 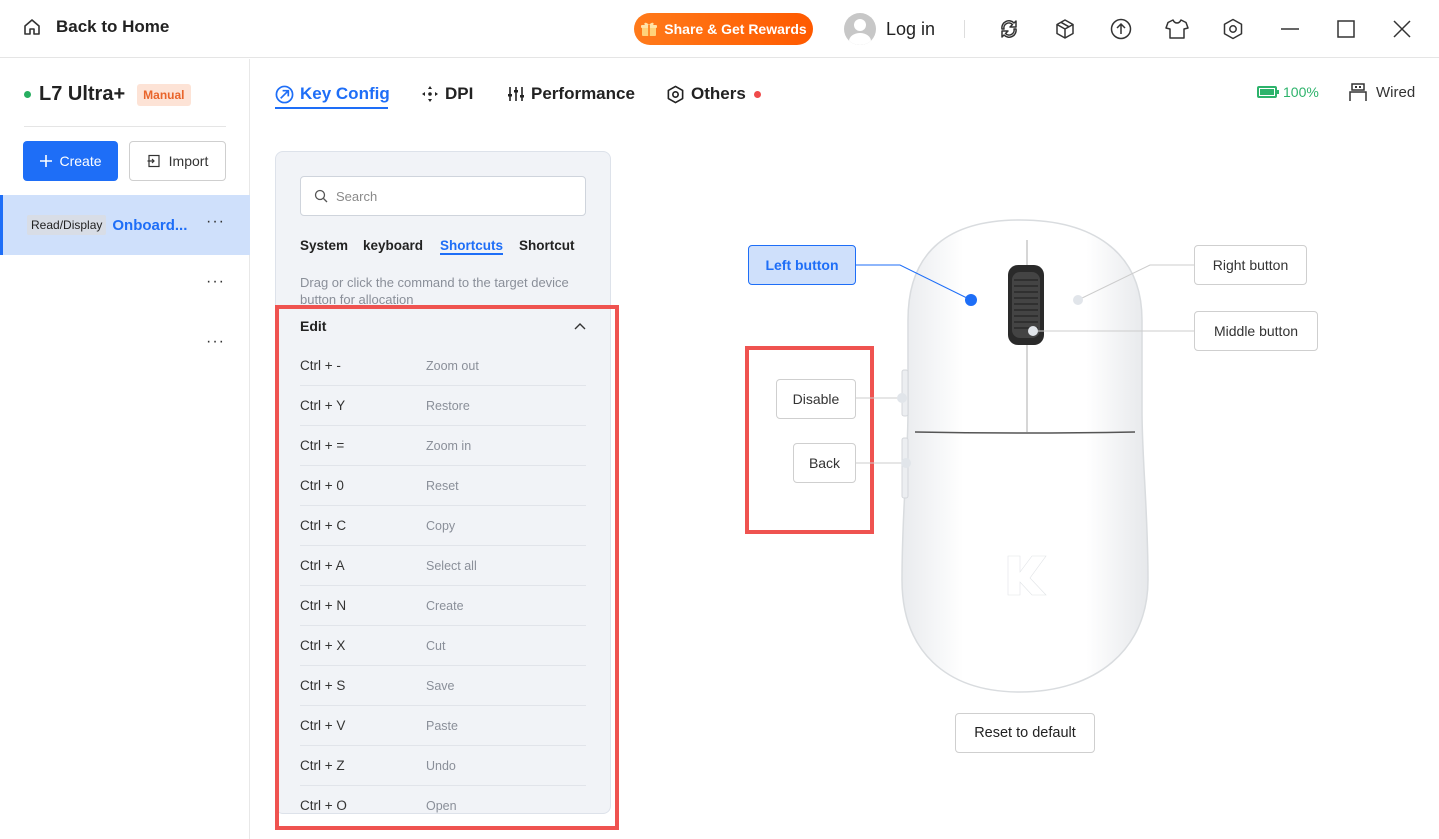 What do you see at coordinates (713, 94) in the screenshot?
I see `tab-others: Others` at bounding box center [713, 94].